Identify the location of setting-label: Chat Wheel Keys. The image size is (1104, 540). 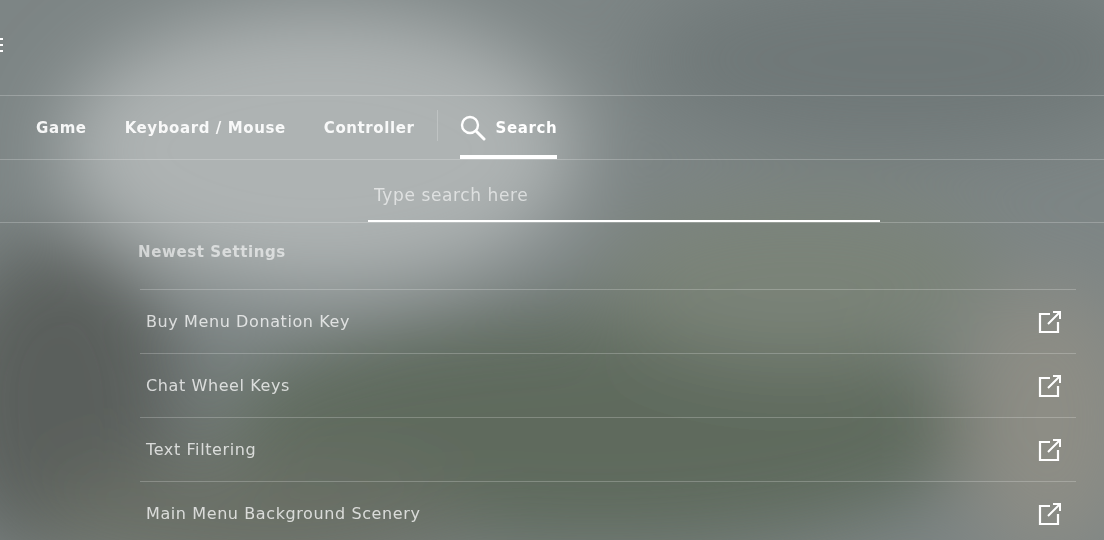
(218, 385).